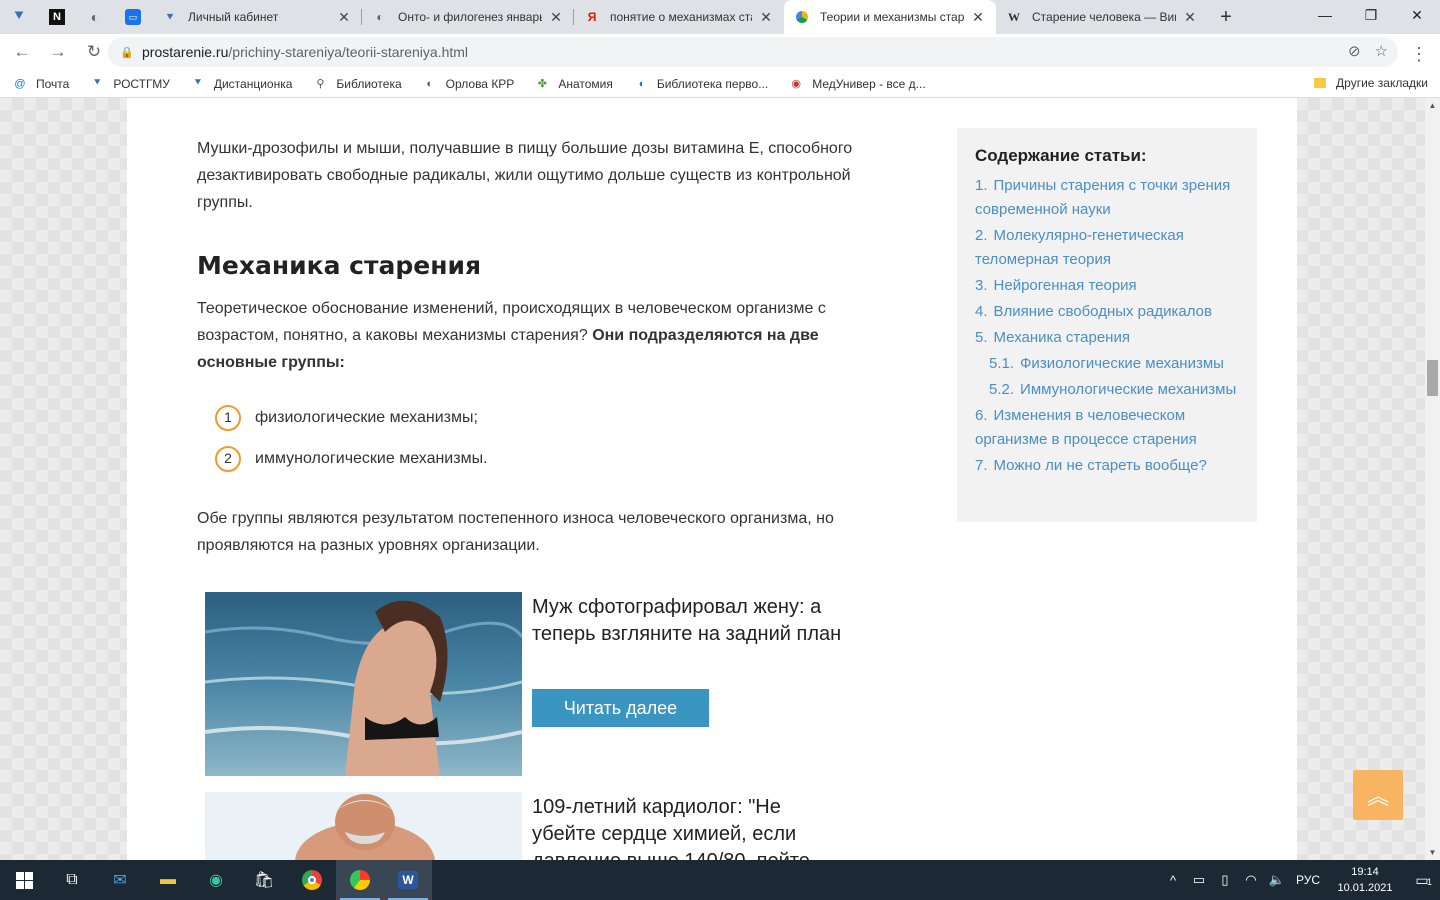 This screenshot has height=900, width=1440. I want to click on pinned-tab-vk: ⯆, so click(19, 17).